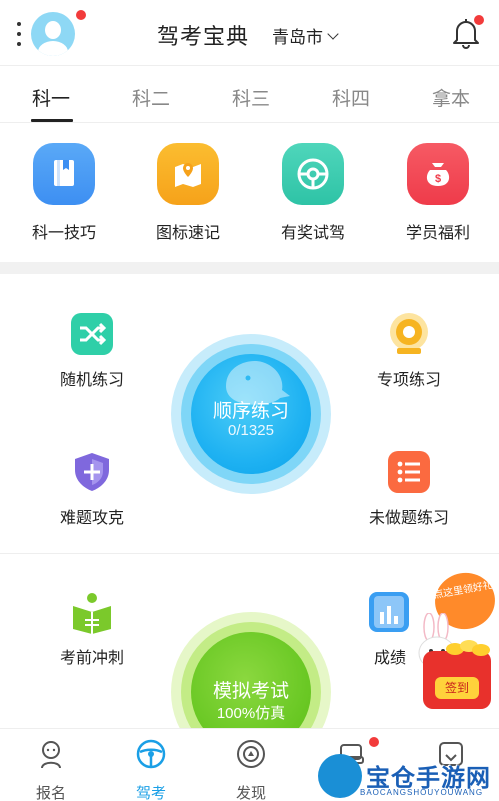  I want to click on sequential-practice-count: 0/1325, so click(251, 430).